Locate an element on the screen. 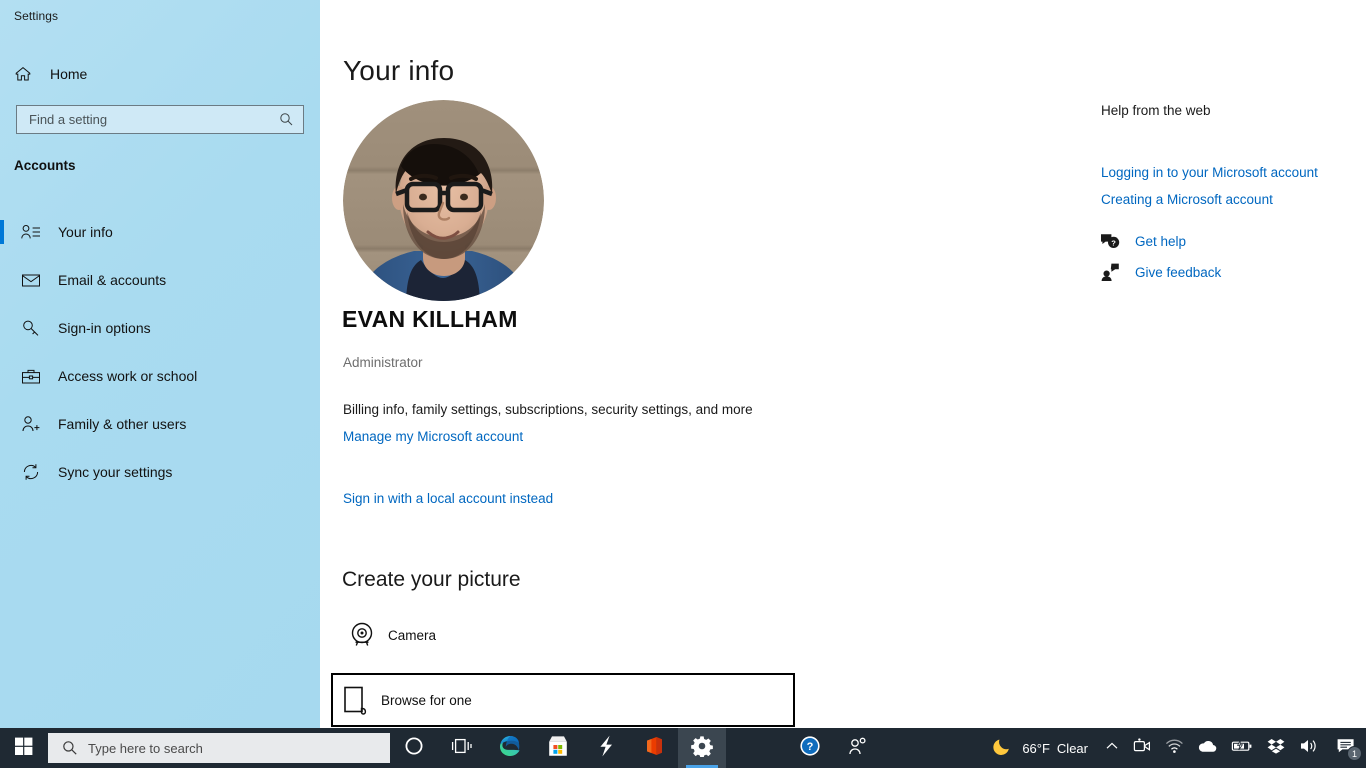 This screenshot has height=768, width=1366. settings-search-box is located at coordinates (160, 119).